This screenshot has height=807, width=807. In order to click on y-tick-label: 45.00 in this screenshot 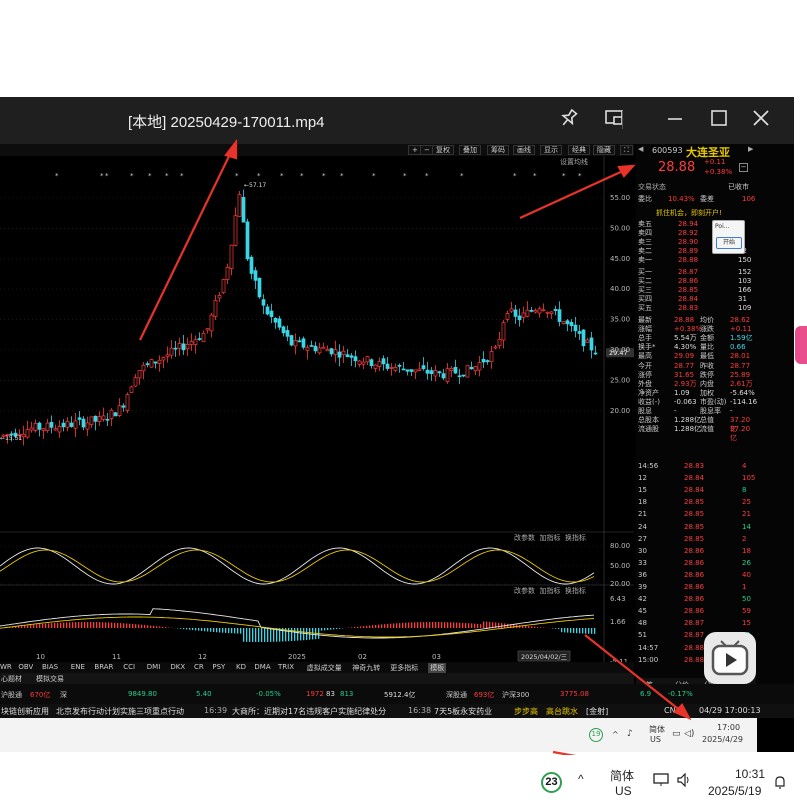, I will do `click(620, 259)`.